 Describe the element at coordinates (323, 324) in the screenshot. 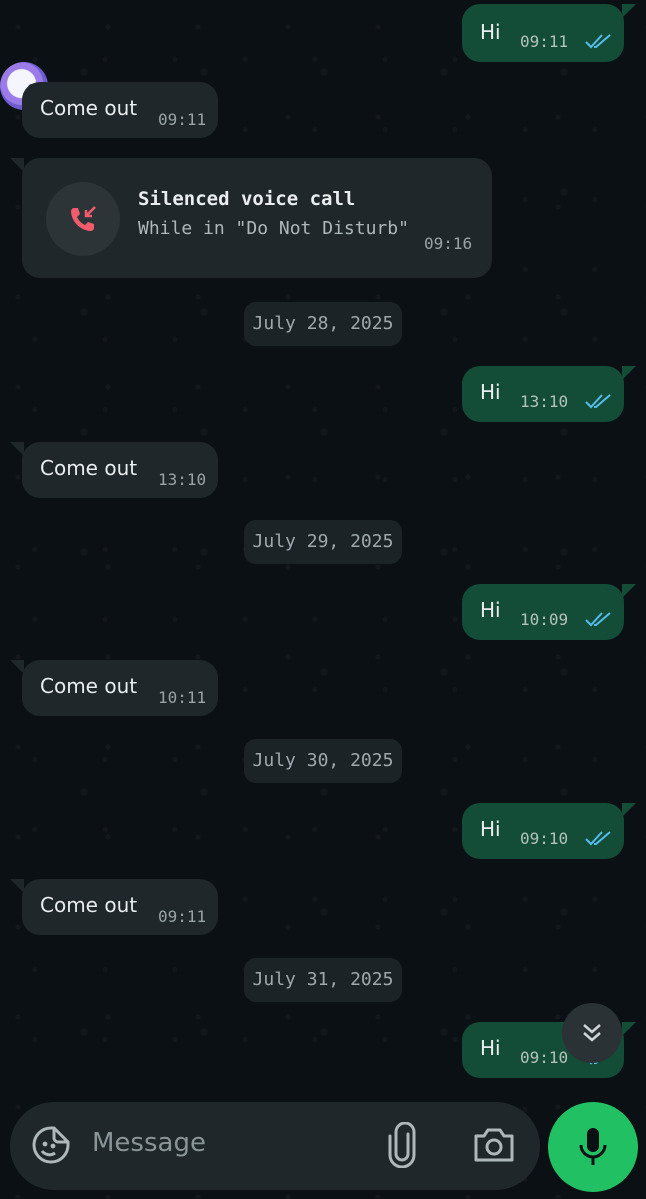

I see `date-separator: July 28, 2025` at that location.